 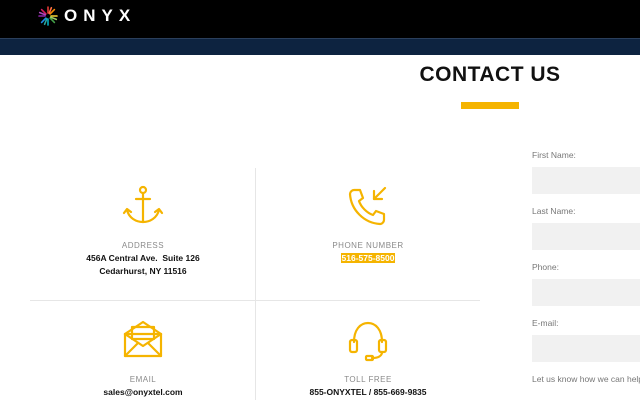 What do you see at coordinates (100, 15) in the screenshot?
I see `brand-name: ONYX` at bounding box center [100, 15].